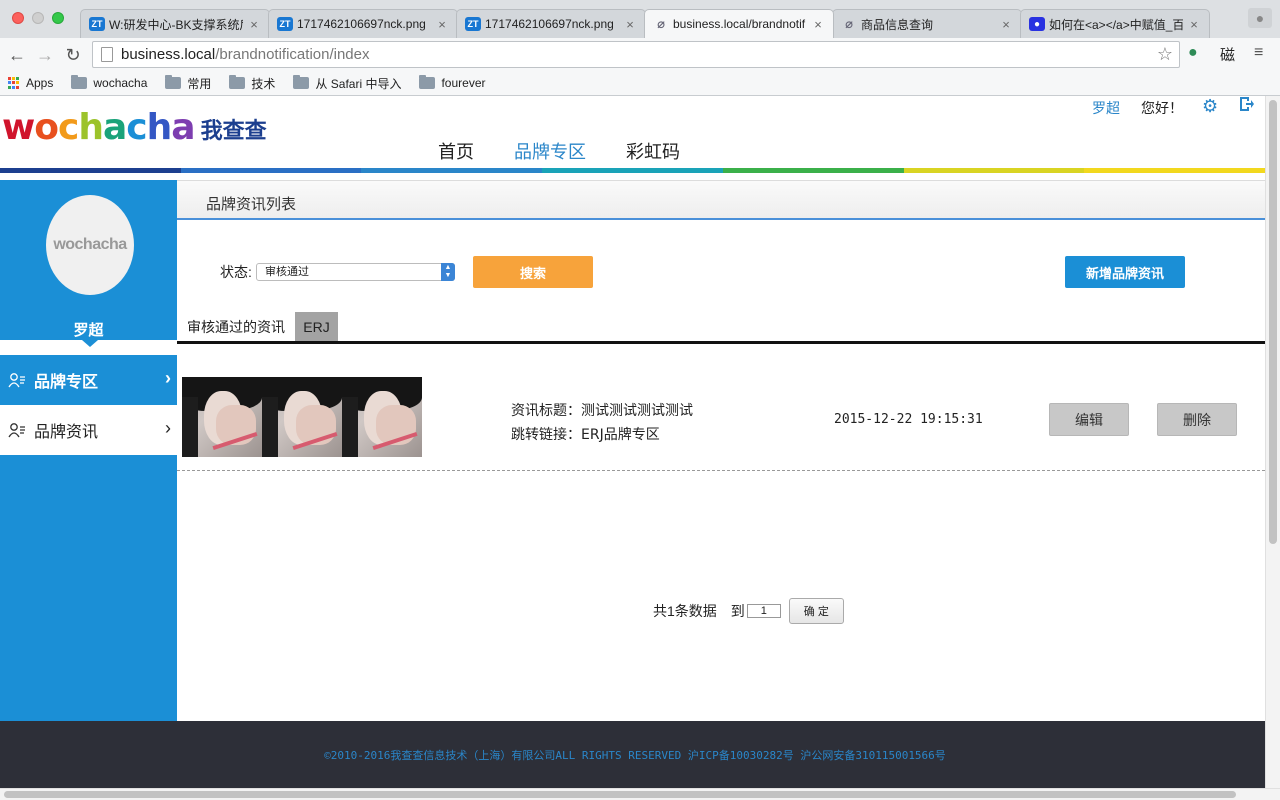 This screenshot has height=800, width=1280. What do you see at coordinates (1165, 54) in the screenshot?
I see `bookmark-star-icon: ☆` at bounding box center [1165, 54].